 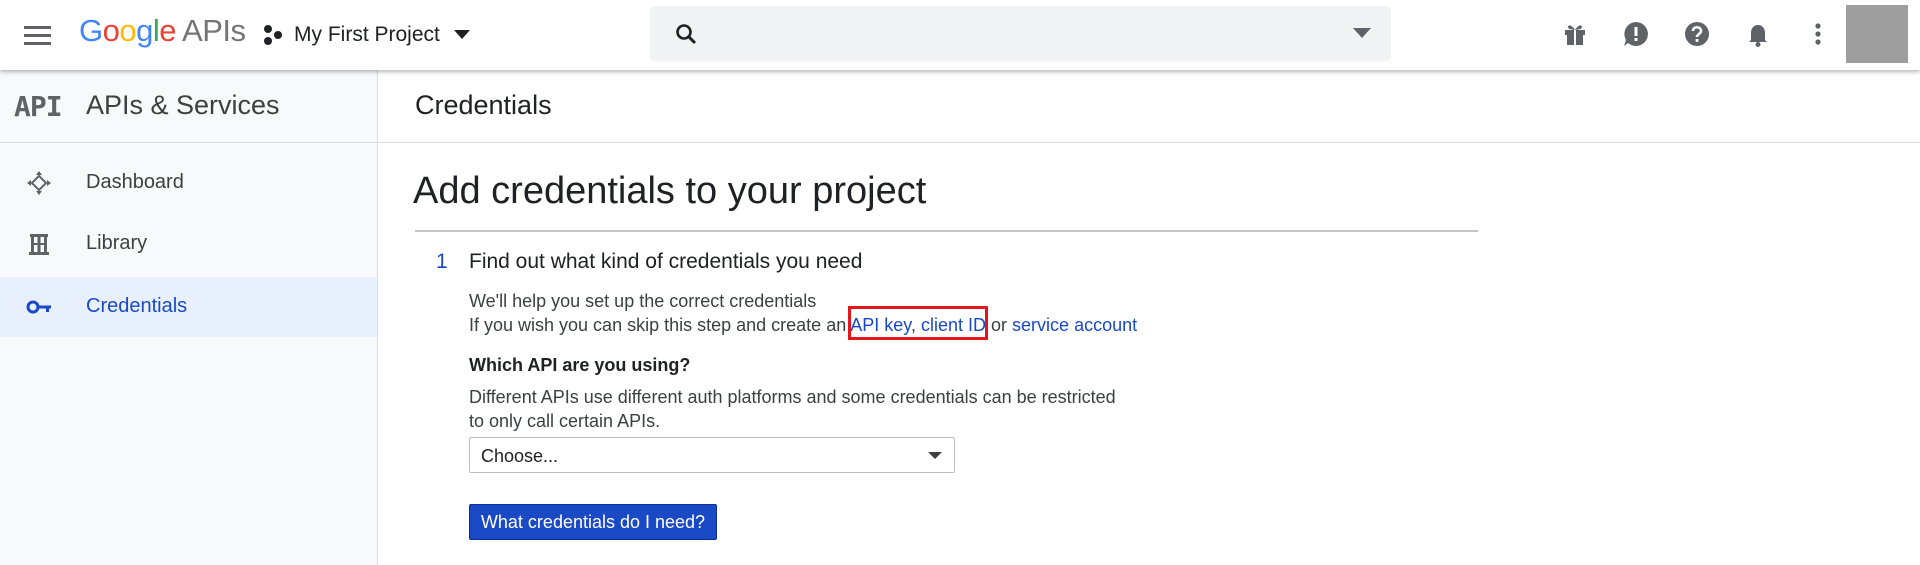 What do you see at coordinates (1758, 34) in the screenshot?
I see `notifications-icon` at bounding box center [1758, 34].